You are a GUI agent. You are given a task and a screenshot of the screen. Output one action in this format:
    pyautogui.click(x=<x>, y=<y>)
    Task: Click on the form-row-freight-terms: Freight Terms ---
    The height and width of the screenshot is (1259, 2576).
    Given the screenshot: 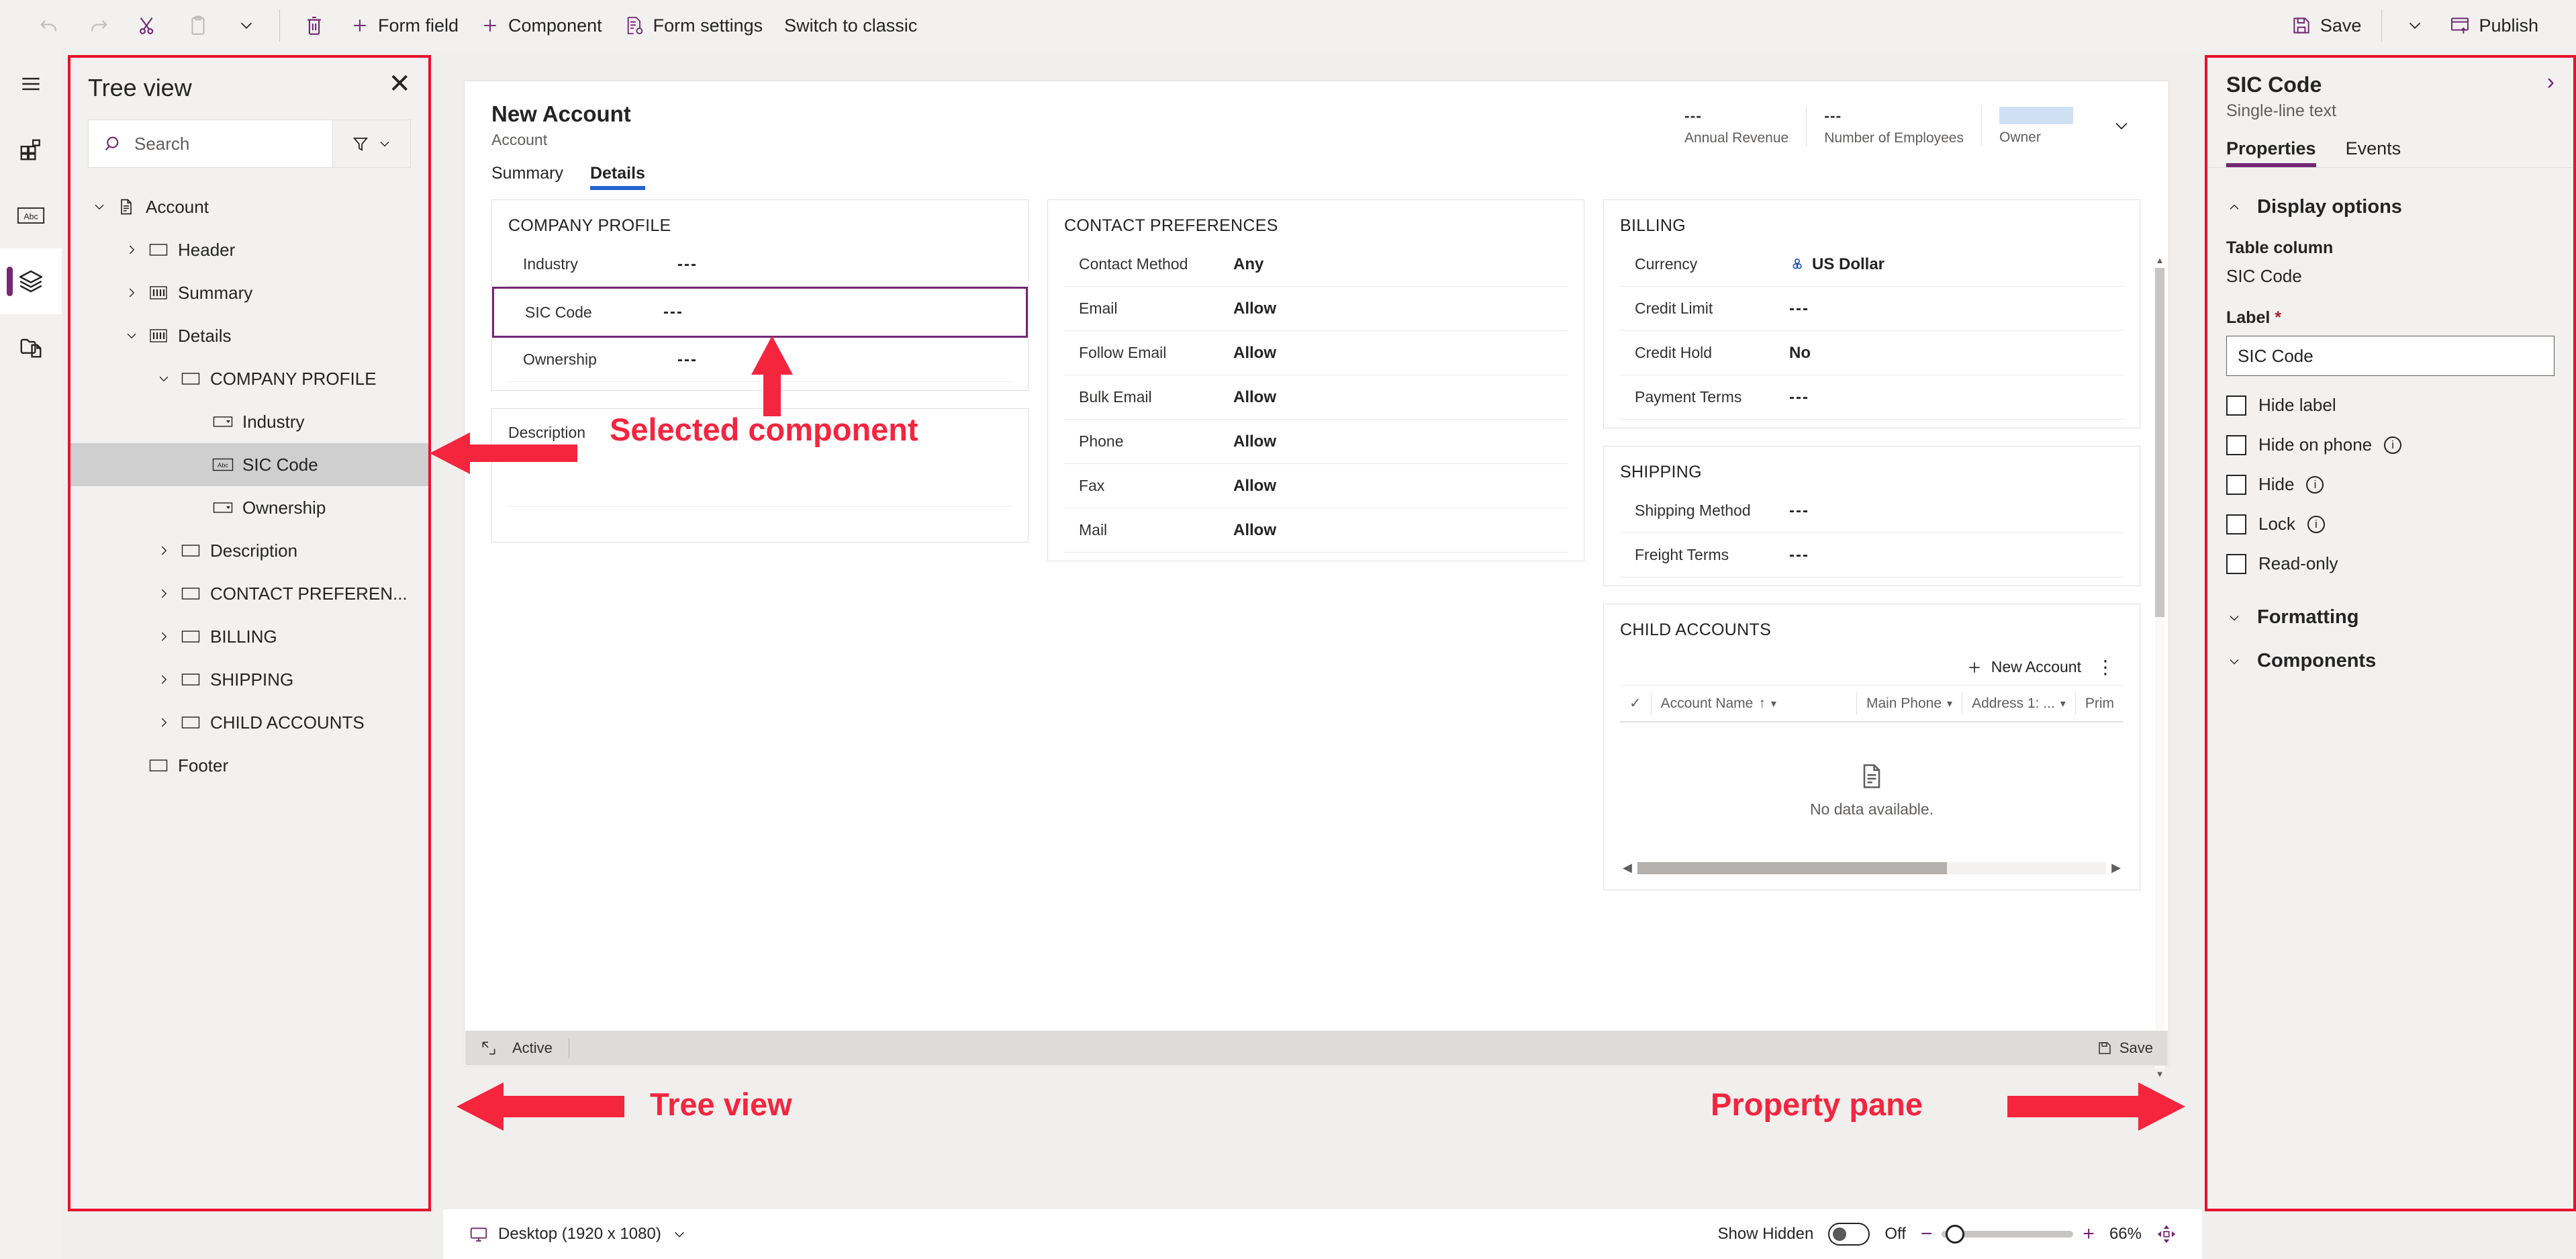 What is the action you would take?
    pyautogui.click(x=1872, y=555)
    